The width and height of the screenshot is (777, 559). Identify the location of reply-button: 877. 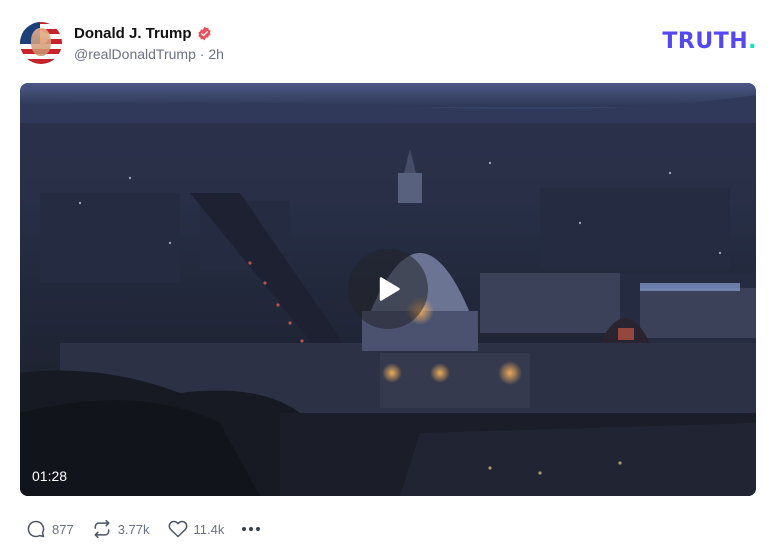
(50, 529).